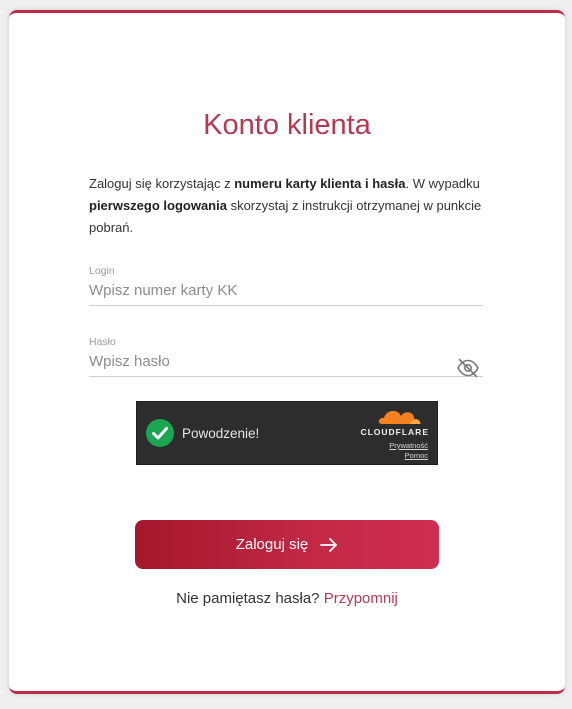 The image size is (572, 709). What do you see at coordinates (221, 433) in the screenshot?
I see `captcha-status: Powodzenie!` at bounding box center [221, 433].